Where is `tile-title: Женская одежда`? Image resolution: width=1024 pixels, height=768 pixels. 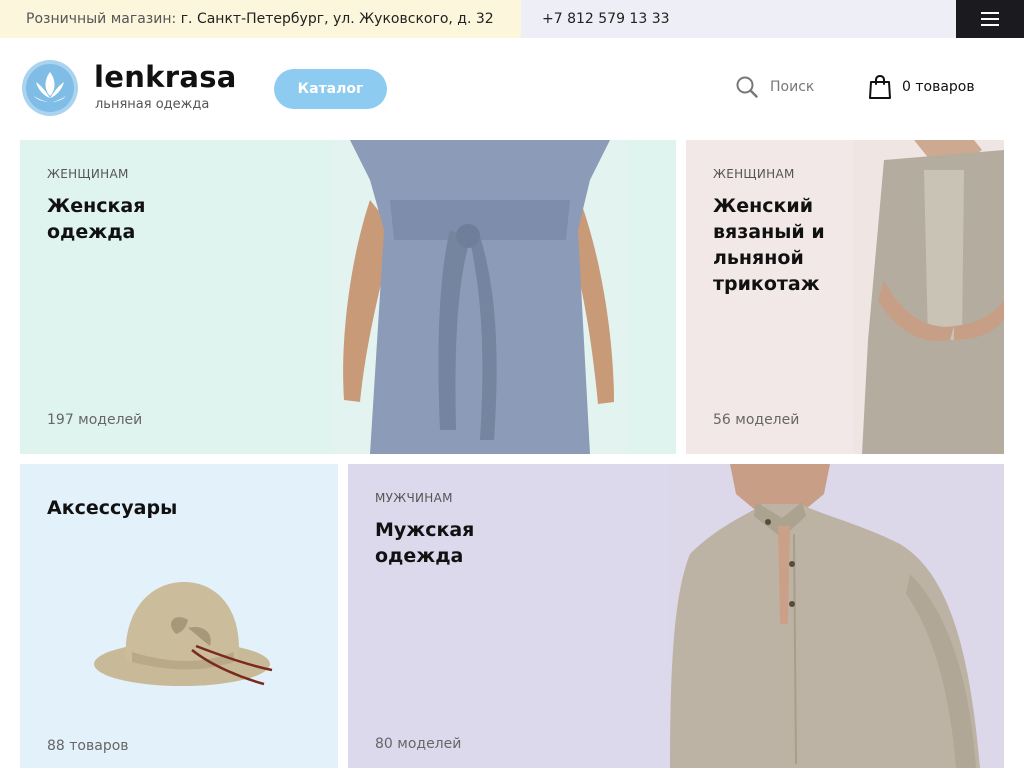
tile-title: Женская одежда is located at coordinates (96, 219).